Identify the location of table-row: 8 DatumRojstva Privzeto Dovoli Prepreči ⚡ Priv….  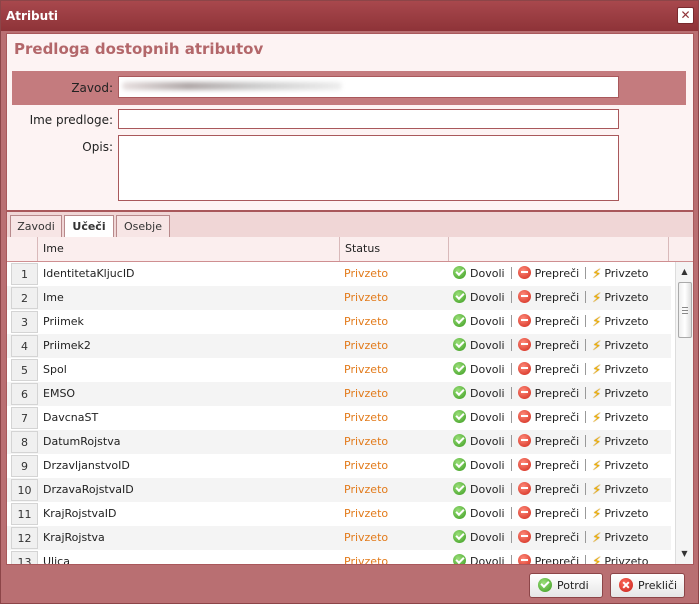
(339, 442).